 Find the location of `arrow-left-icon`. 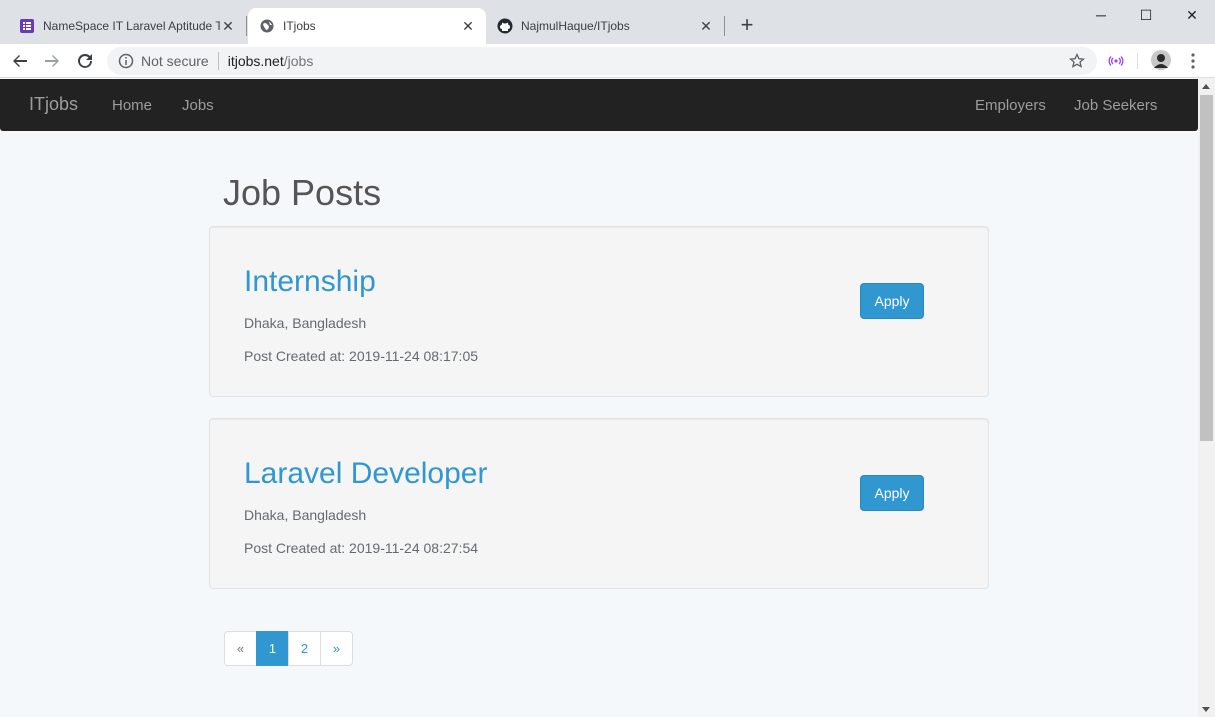

arrow-left-icon is located at coordinates (20, 61).